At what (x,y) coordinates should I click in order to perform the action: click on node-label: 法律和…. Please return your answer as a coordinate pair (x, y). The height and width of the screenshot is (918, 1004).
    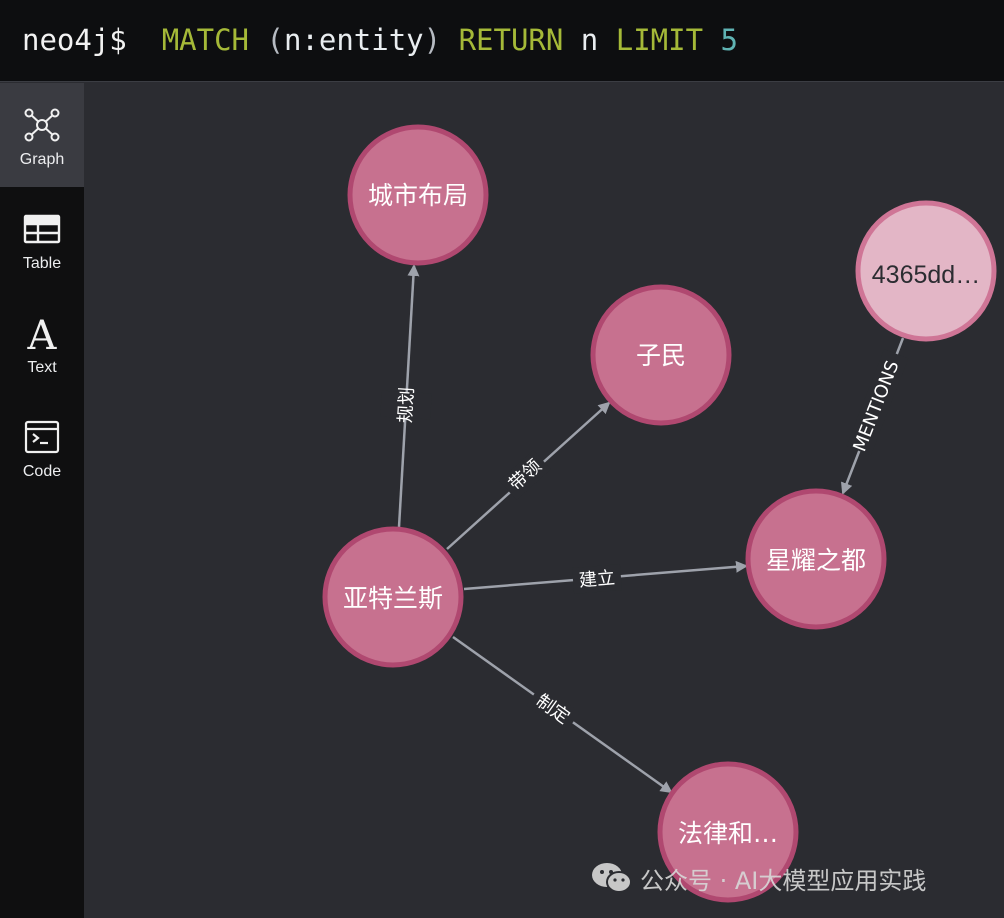
    Looking at the image, I should click on (728, 833).